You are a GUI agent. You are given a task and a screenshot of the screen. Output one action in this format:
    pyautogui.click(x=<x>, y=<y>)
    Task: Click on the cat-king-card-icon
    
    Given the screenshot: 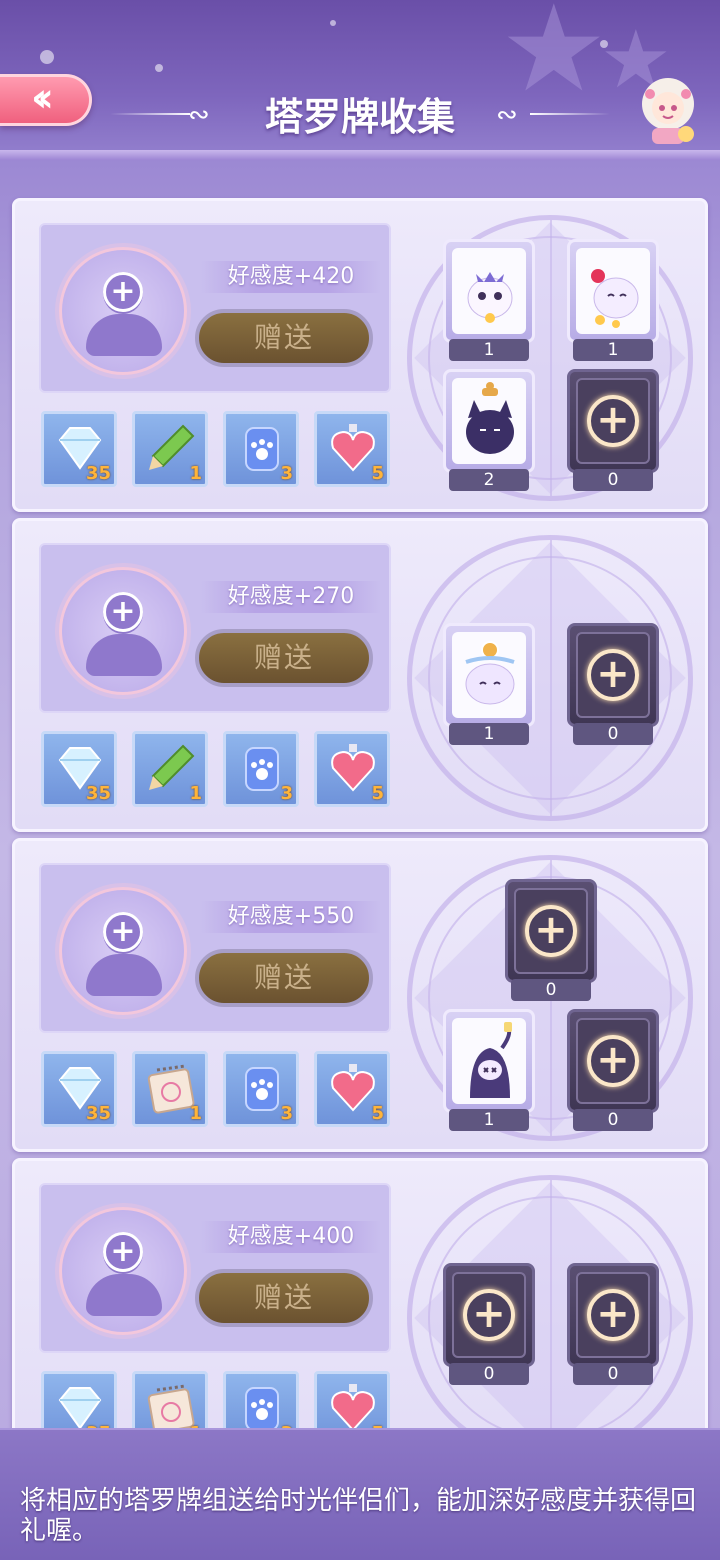 What is the action you would take?
    pyautogui.click(x=490, y=297)
    